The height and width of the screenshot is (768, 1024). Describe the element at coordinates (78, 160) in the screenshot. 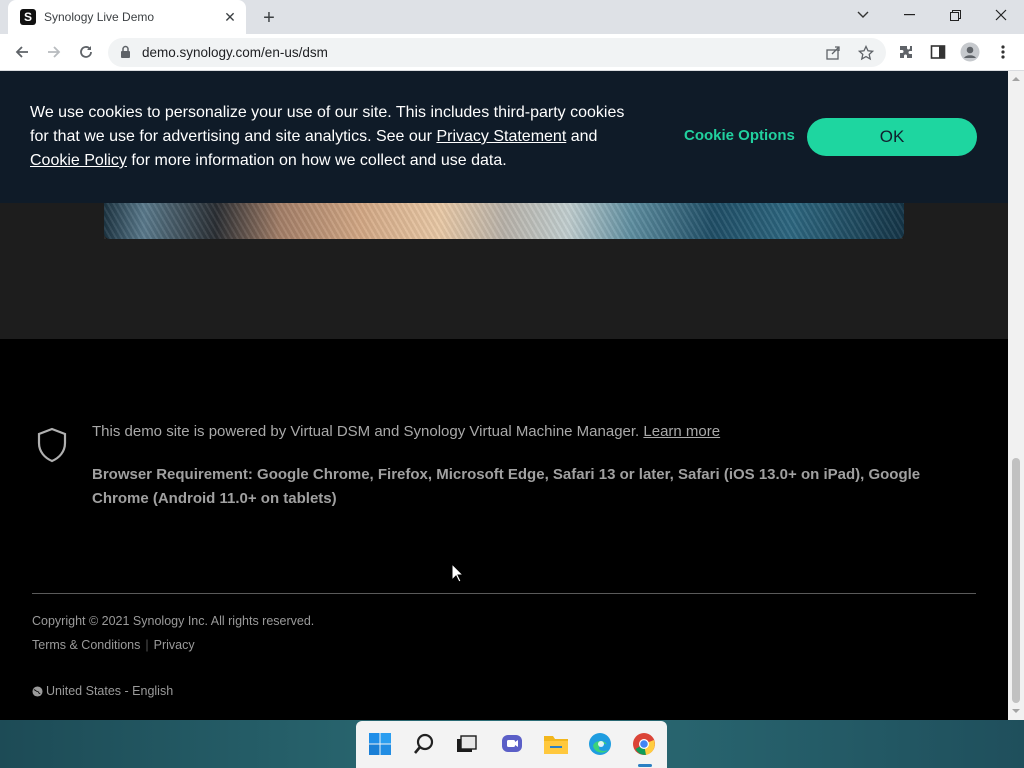

I see `cookie-policy-link: Cookie Policy` at that location.